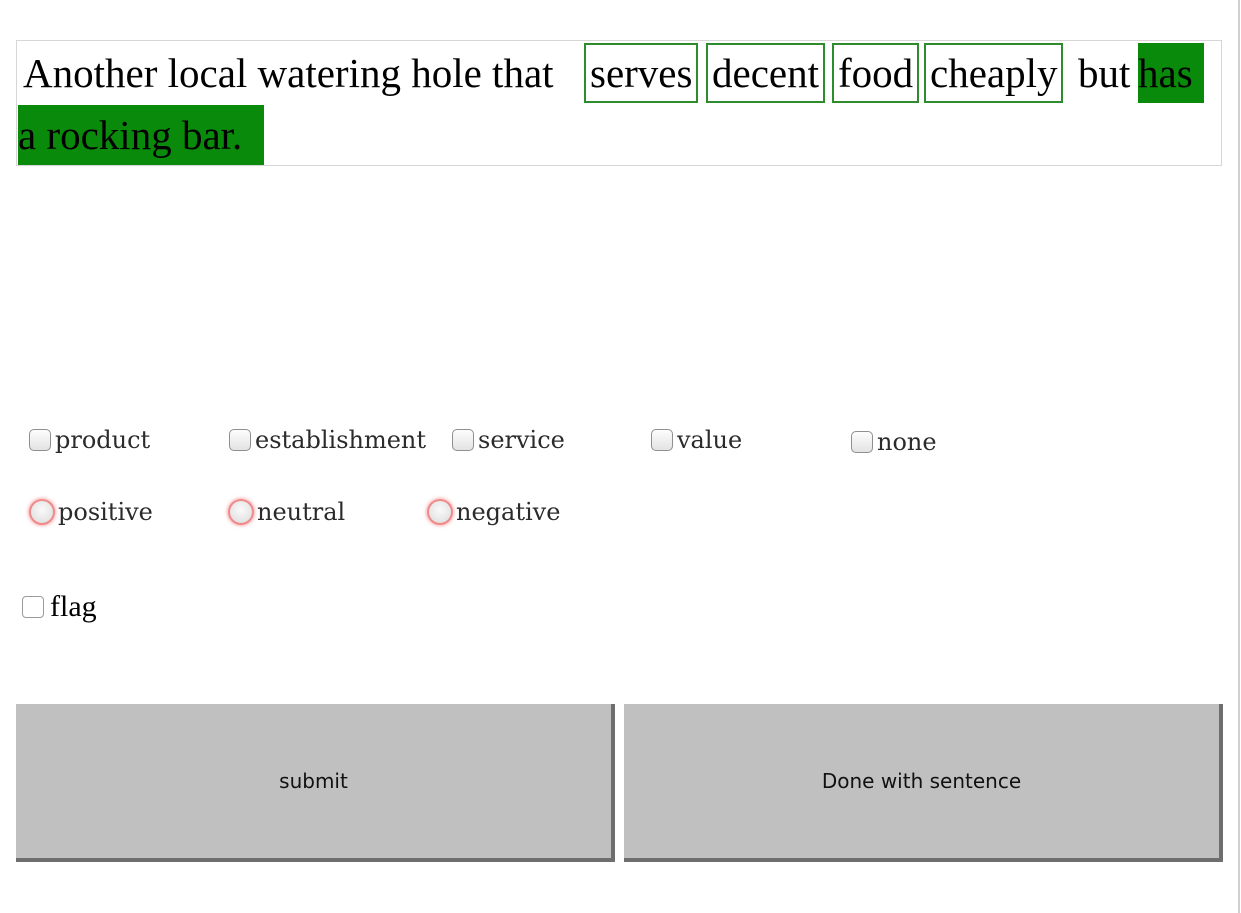  Describe the element at coordinates (521, 440) in the screenshot. I see `aspect-label: service` at that location.